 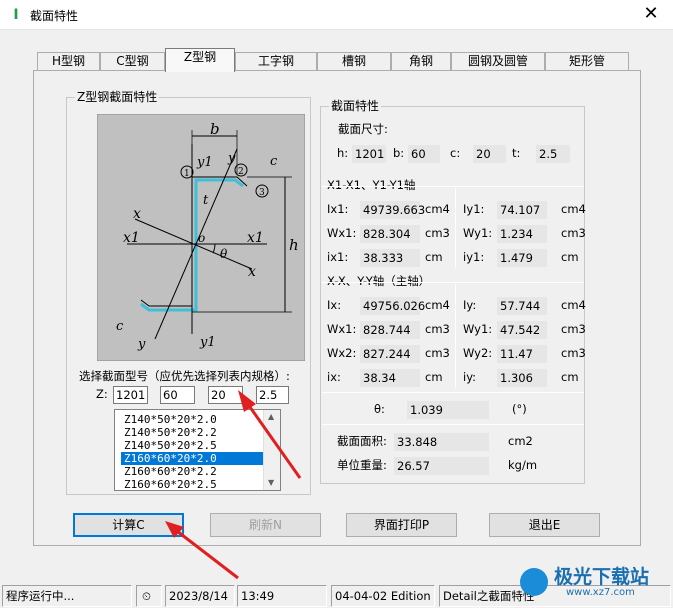 I want to click on tab-h-steel: H型钢, so click(x=68, y=61).